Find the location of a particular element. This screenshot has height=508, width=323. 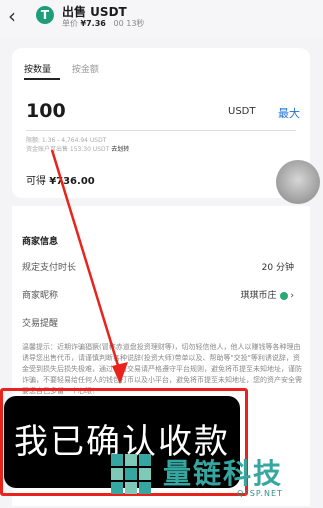

watermark-name: 量链科技 is located at coordinates (223, 473).